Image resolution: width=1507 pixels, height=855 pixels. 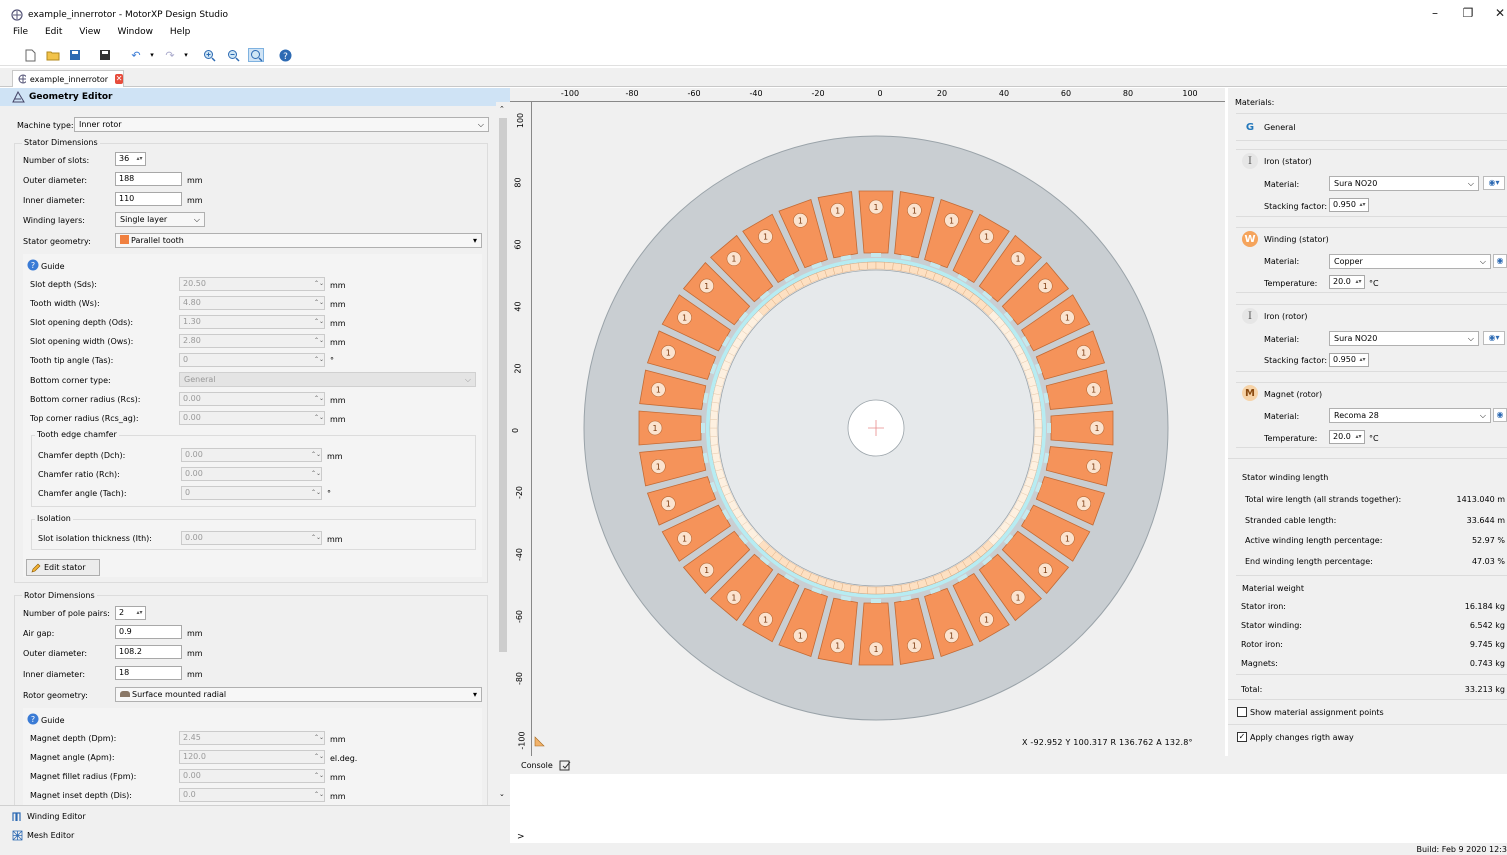 What do you see at coordinates (148, 673) in the screenshot?
I see `rotor-inner-diameter-input: 18` at bounding box center [148, 673].